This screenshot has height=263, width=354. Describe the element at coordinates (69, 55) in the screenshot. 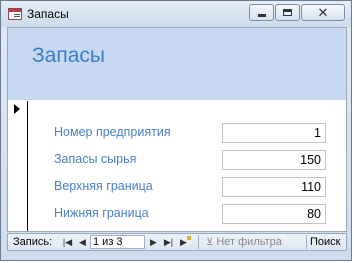

I see `form-title: Запасы` at that location.